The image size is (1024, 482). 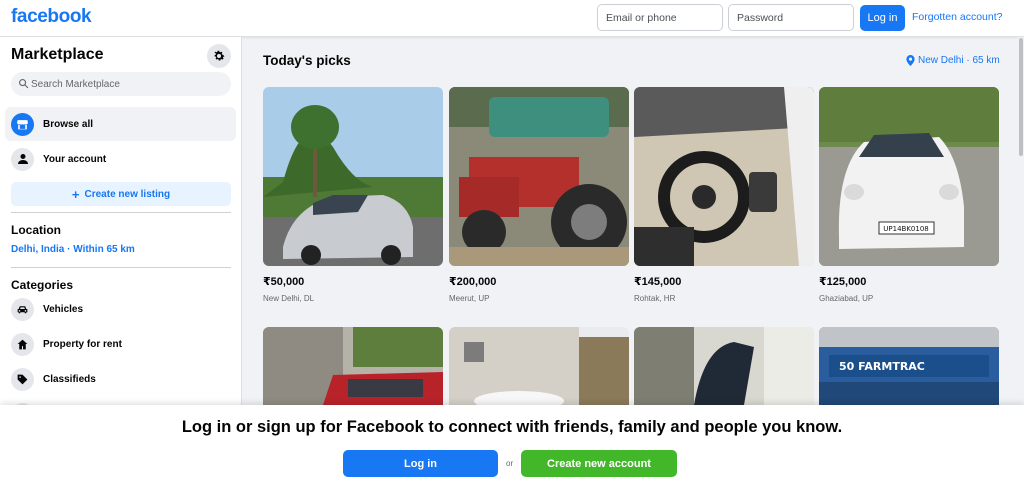 What do you see at coordinates (882, 366) in the screenshot?
I see `svg-text: 50 FARMTRAC` at bounding box center [882, 366].